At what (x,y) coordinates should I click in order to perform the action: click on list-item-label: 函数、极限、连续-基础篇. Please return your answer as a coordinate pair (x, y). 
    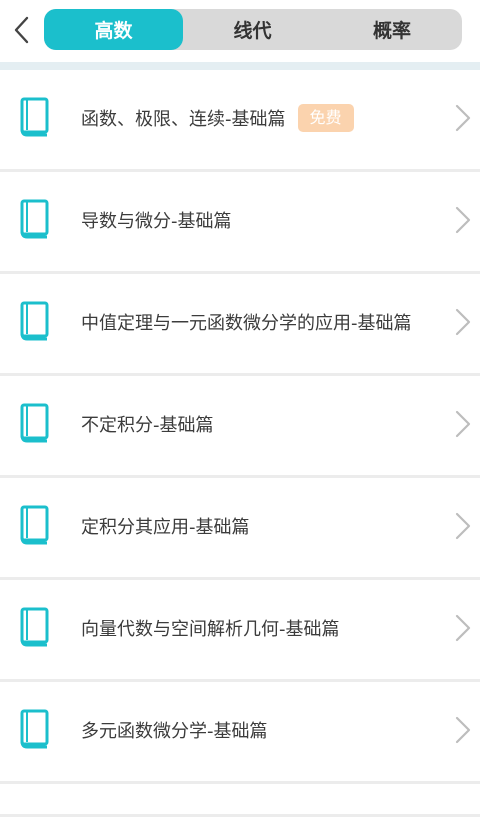
    Looking at the image, I should click on (183, 119).